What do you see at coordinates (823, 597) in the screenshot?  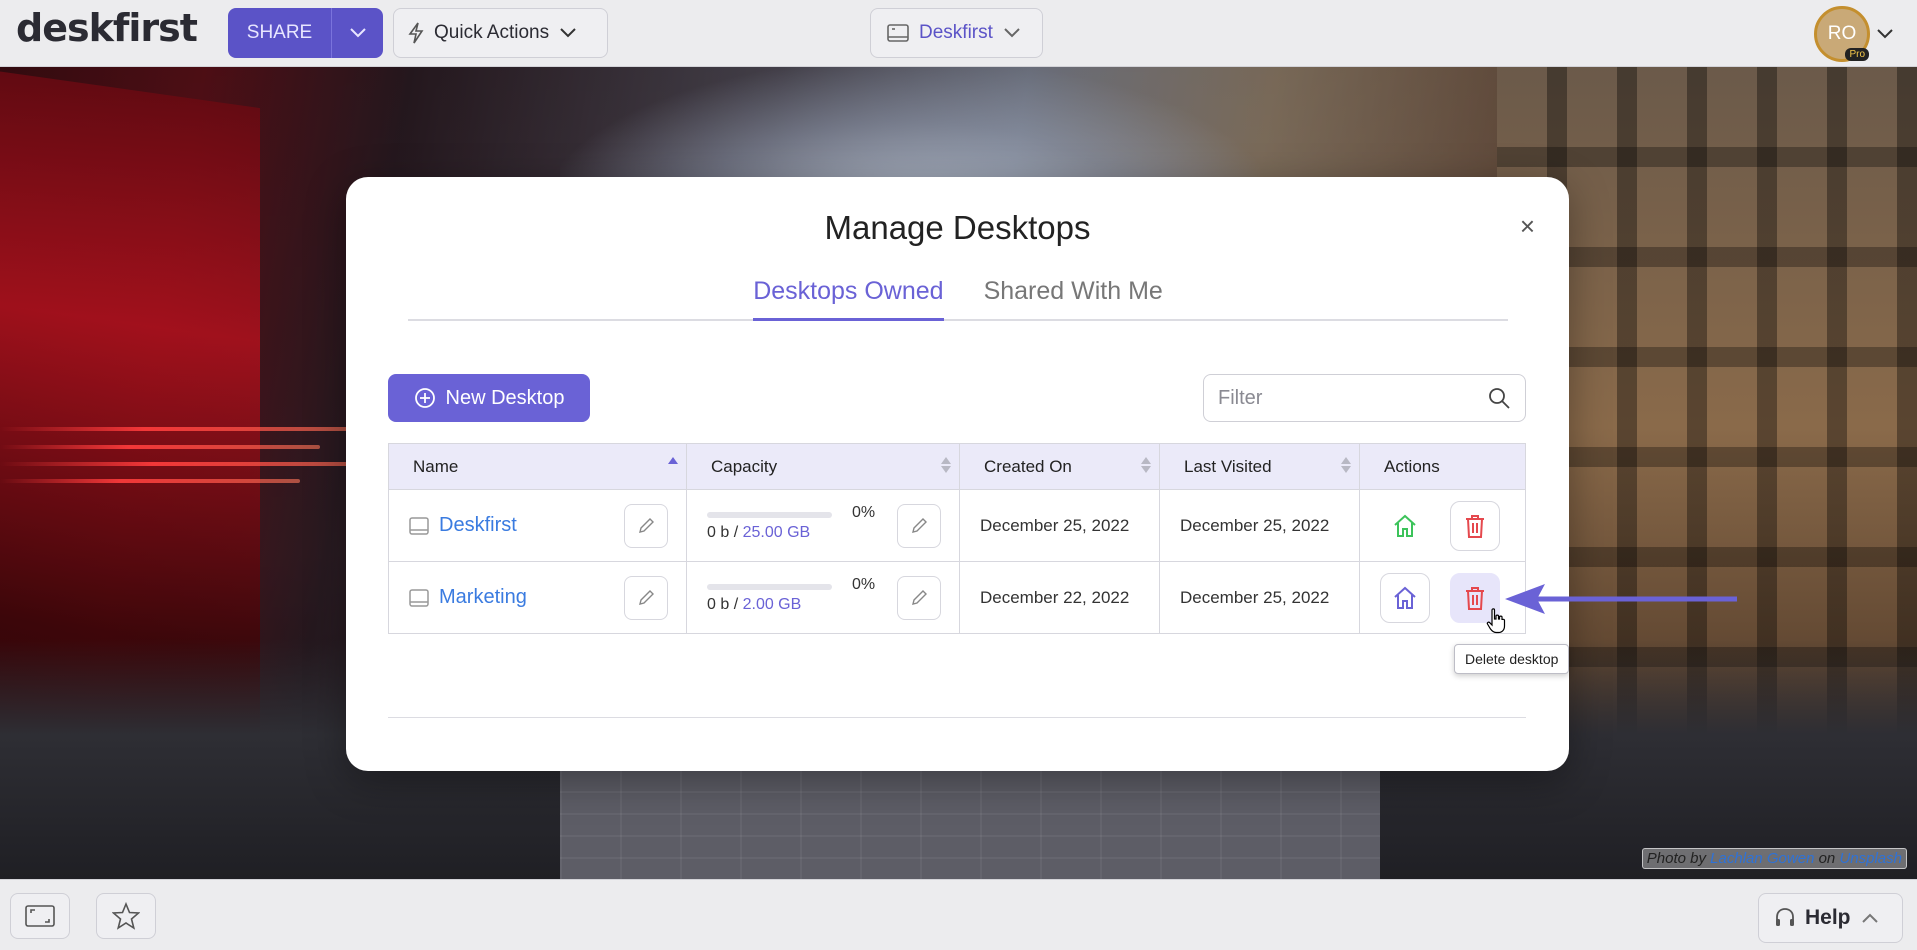 I see `capacity-cell: 0% 0 b / 2.00 GB` at bounding box center [823, 597].